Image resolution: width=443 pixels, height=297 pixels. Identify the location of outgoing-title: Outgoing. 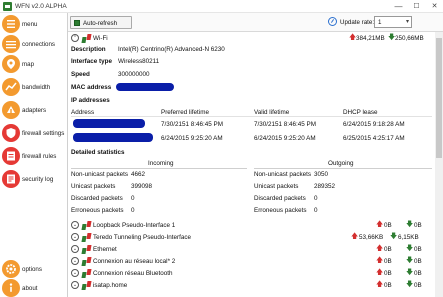
(341, 163).